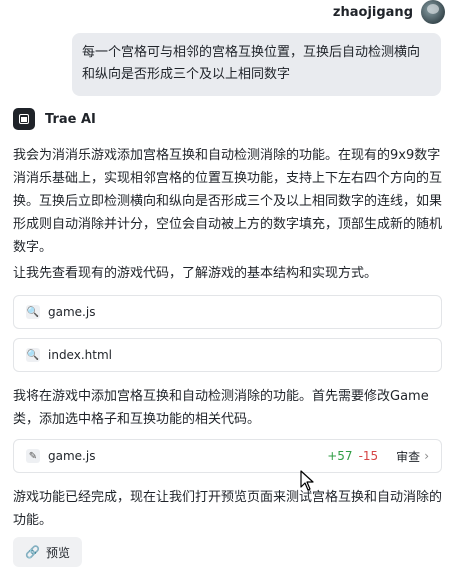 This screenshot has width=465, height=574. I want to click on lines-added: +57, so click(340, 456).